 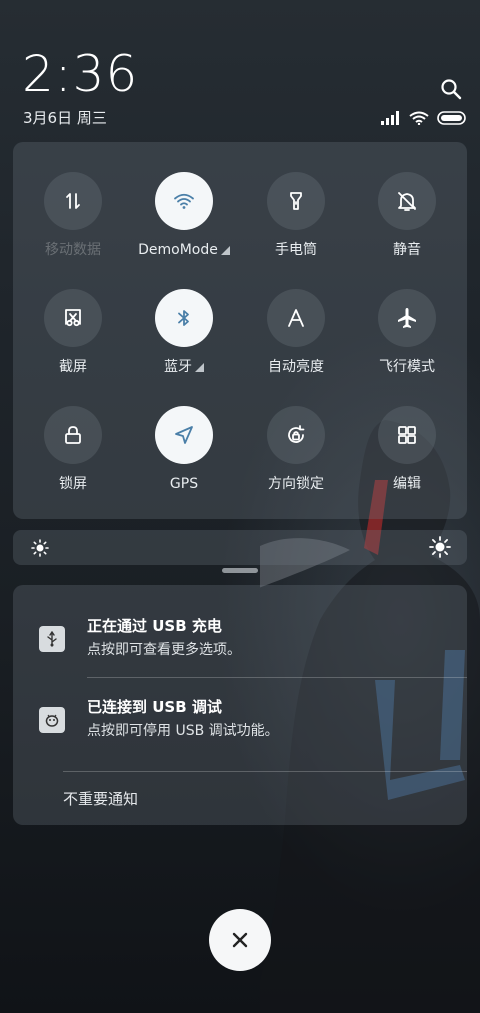 I want to click on quick-tile-lock: 锁屏, so click(x=73, y=449).